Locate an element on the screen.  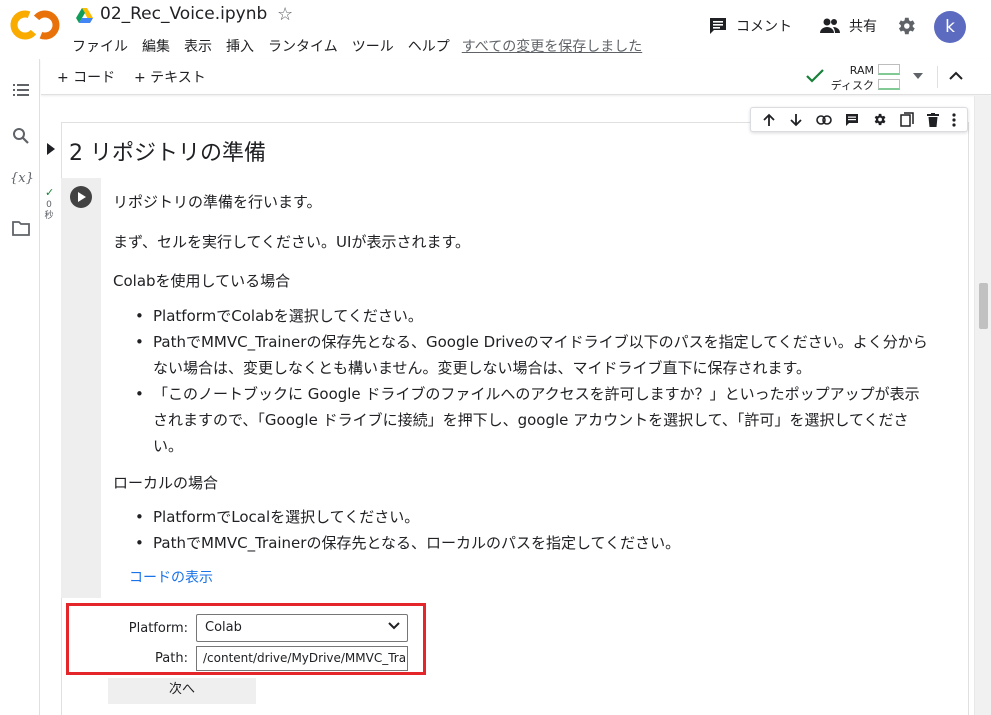
comment-cell-icon is located at coordinates (852, 120).